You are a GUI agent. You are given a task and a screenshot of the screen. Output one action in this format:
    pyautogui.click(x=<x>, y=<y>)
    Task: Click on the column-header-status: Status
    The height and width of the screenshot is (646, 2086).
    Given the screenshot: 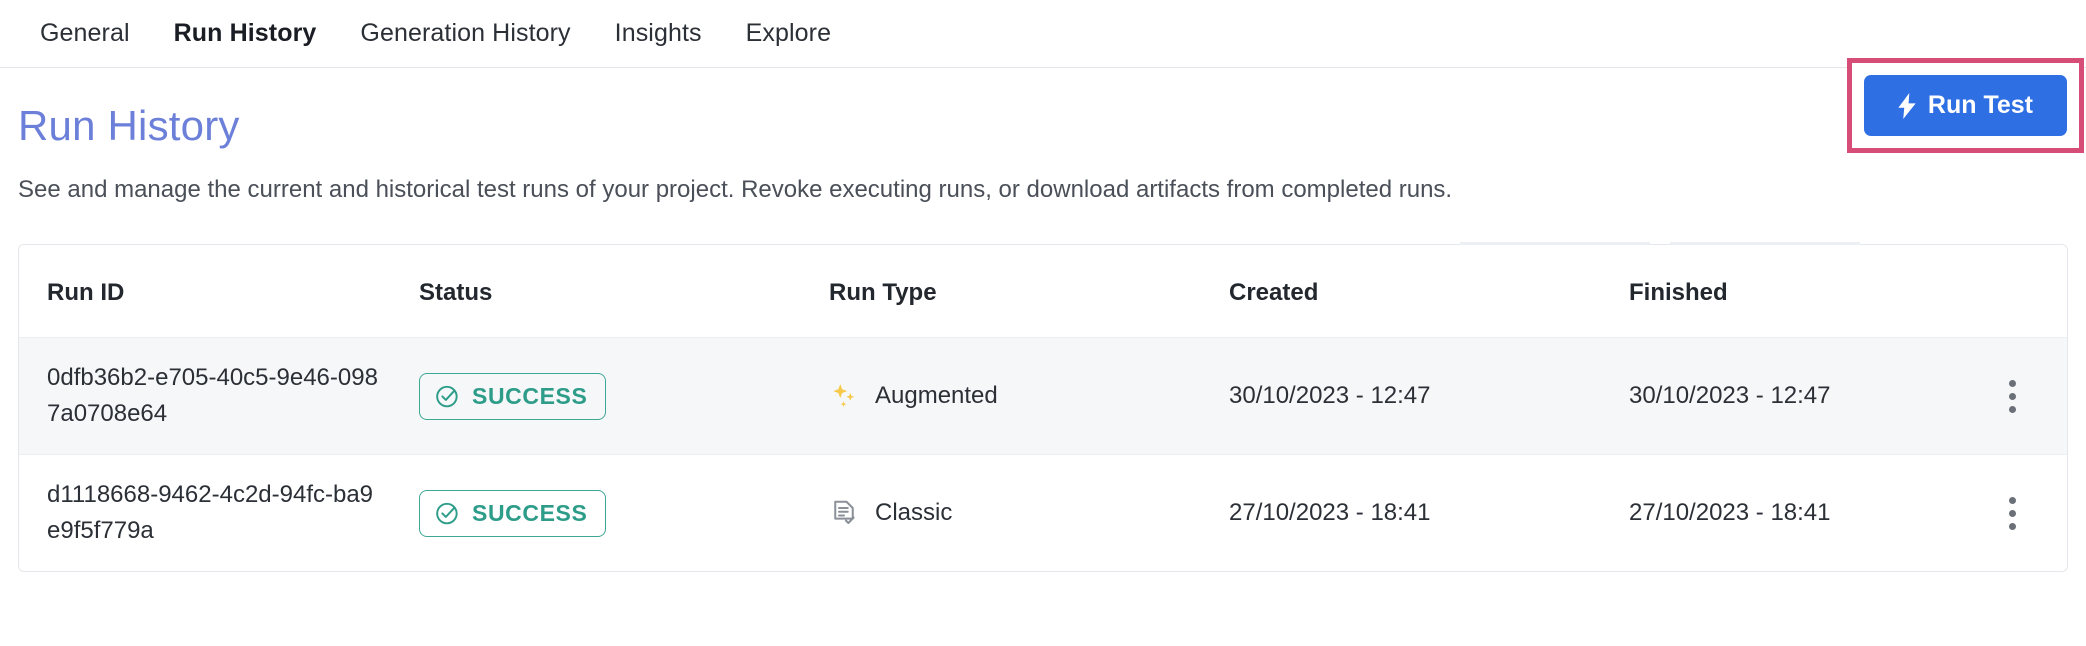 What is the action you would take?
    pyautogui.click(x=624, y=291)
    